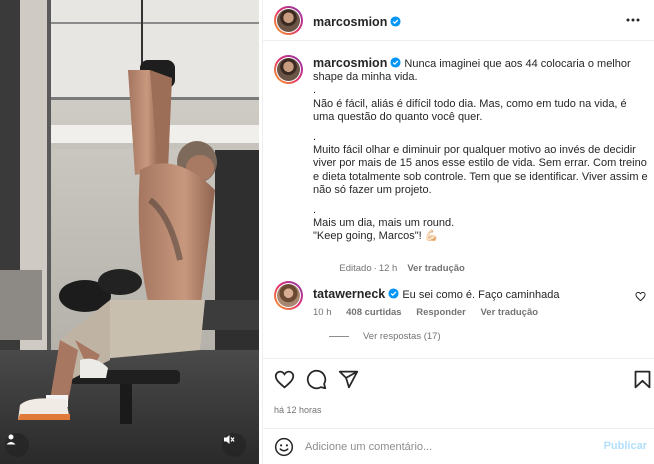 This screenshot has height=464, width=654. What do you see at coordinates (458, 20) in the screenshot?
I see `post-header: marcosmion` at bounding box center [458, 20].